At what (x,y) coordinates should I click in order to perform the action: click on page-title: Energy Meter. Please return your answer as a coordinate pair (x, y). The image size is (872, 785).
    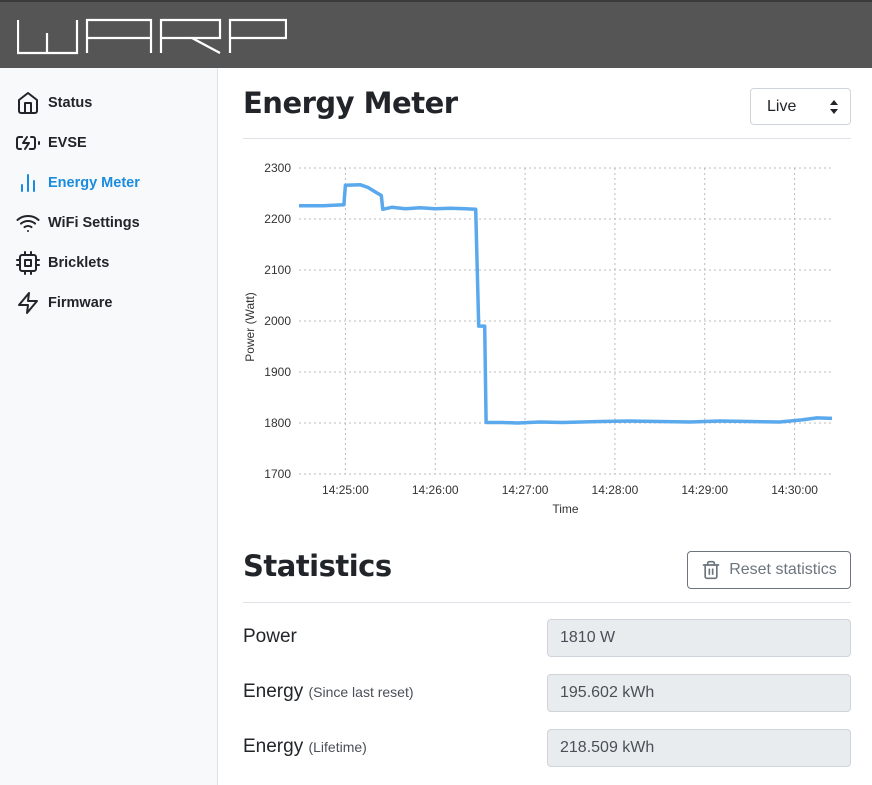
    Looking at the image, I should click on (350, 103).